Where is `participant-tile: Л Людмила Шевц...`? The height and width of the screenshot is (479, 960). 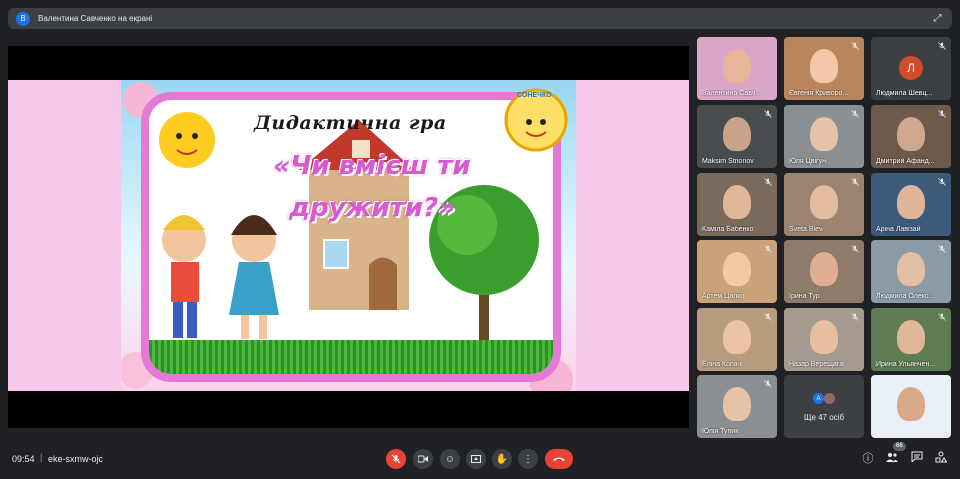 participant-tile: Л Людмила Шевц... is located at coordinates (911, 68).